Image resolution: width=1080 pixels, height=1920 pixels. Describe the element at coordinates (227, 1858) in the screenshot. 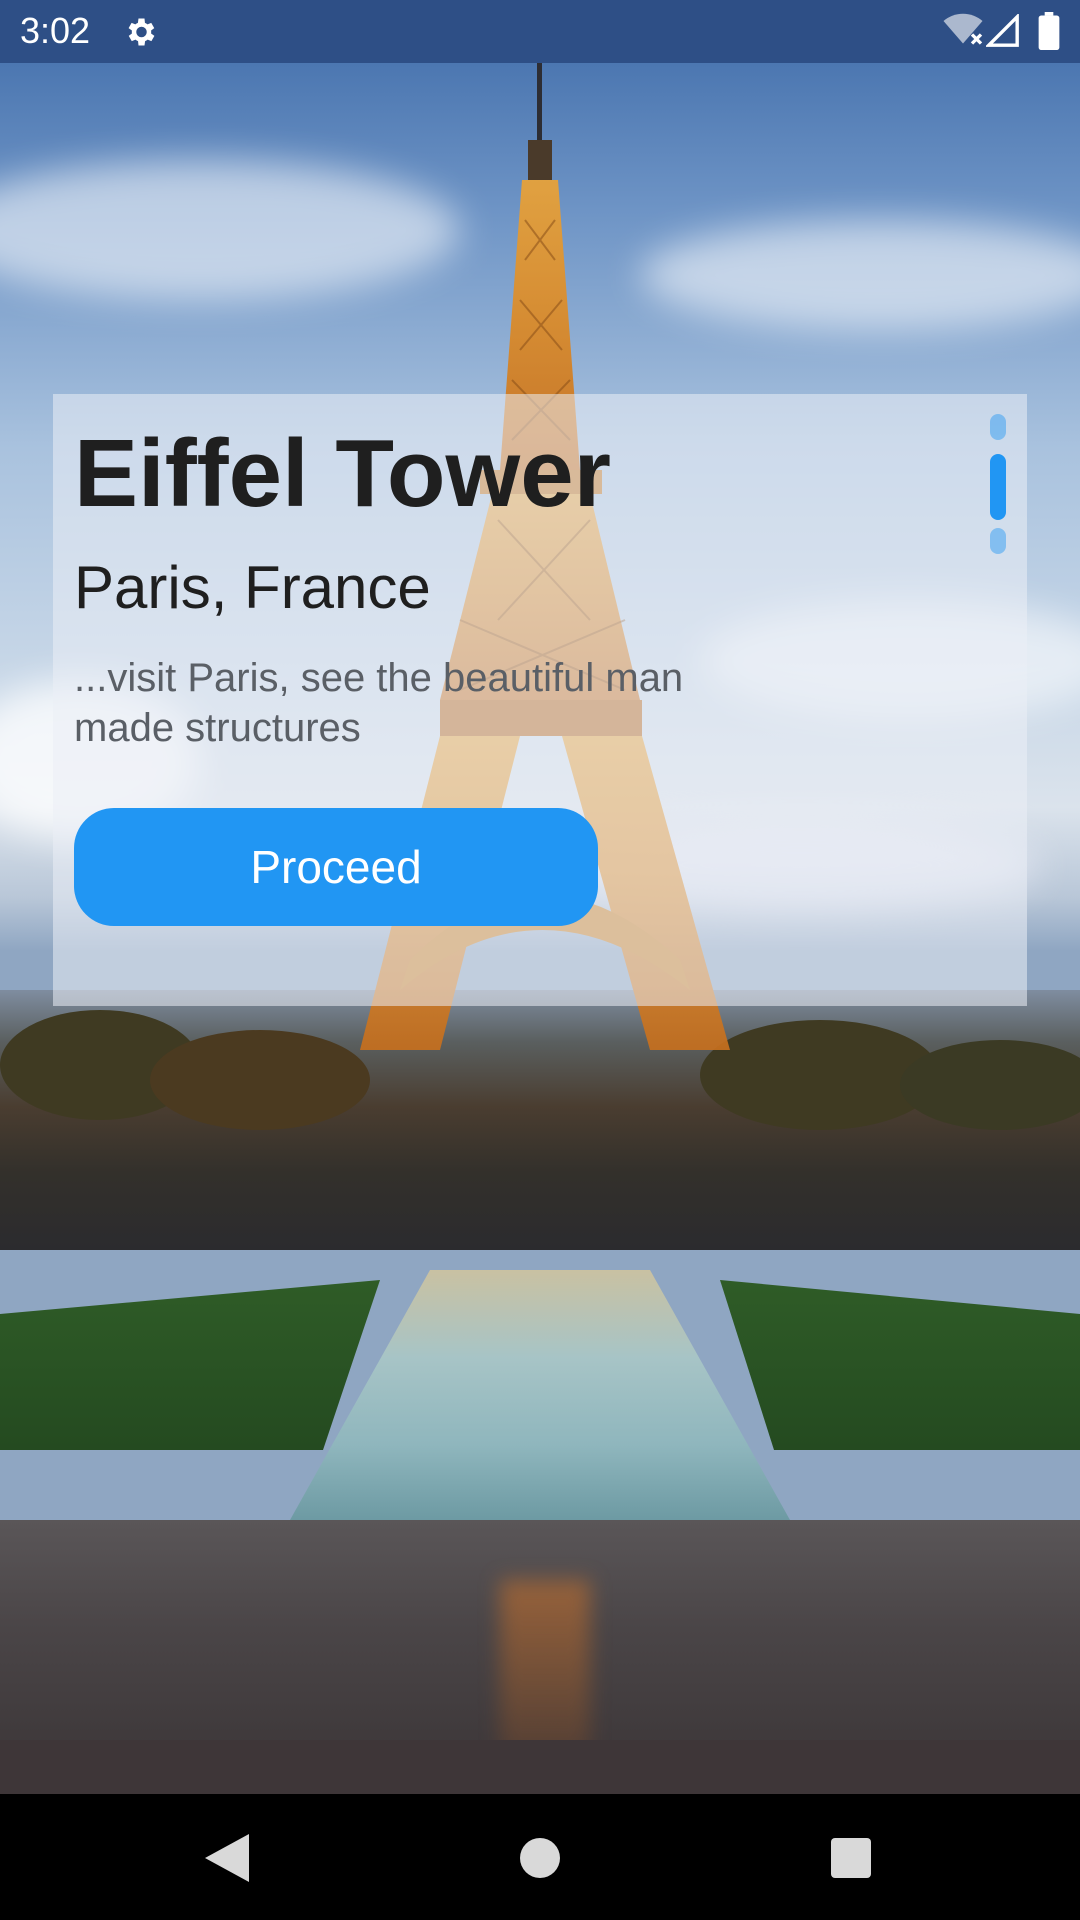

I see `back-icon` at that location.